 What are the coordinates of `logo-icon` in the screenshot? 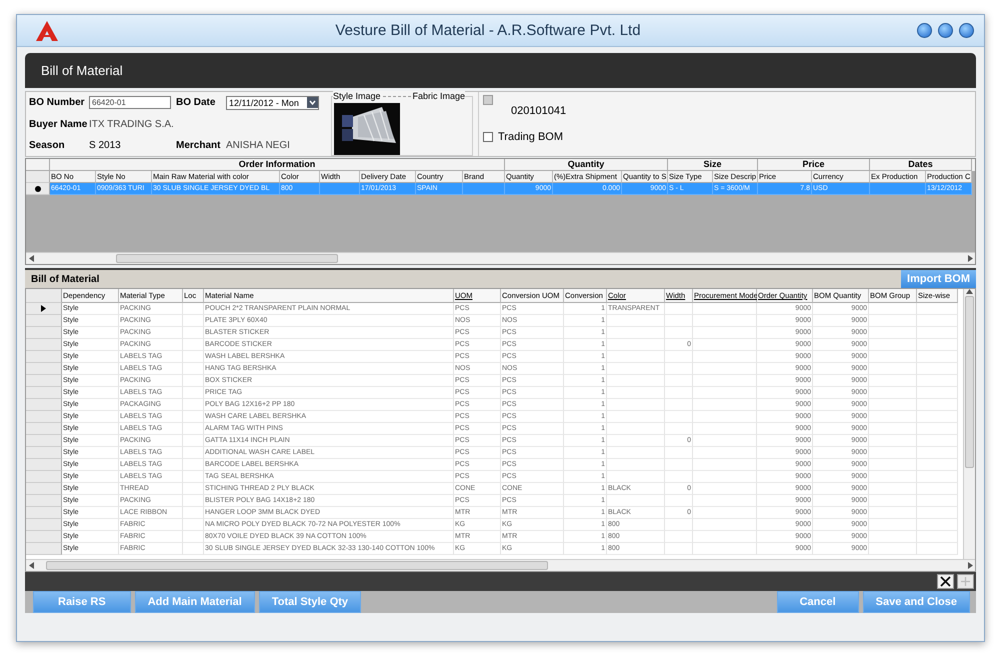 It's located at (47, 31).